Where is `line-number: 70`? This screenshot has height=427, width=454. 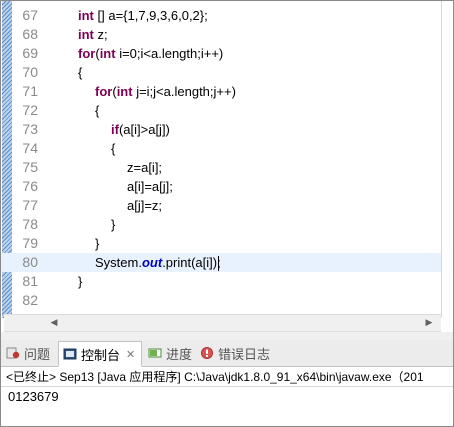
line-number: 70 is located at coordinates (30, 72).